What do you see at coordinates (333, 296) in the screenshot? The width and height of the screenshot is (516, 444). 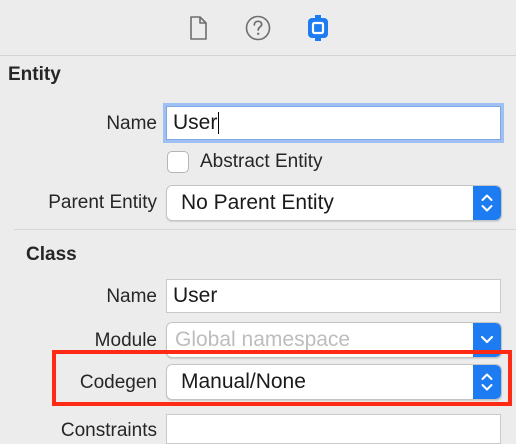 I see `class-name-field: User` at bounding box center [333, 296].